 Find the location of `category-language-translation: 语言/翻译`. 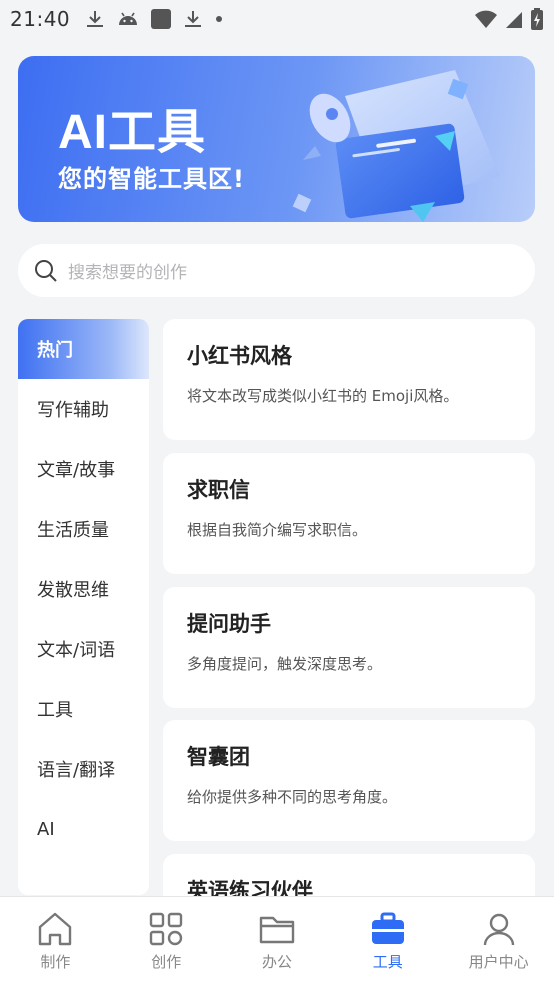

category-language-translation: 语言/翻译 is located at coordinates (83, 769).